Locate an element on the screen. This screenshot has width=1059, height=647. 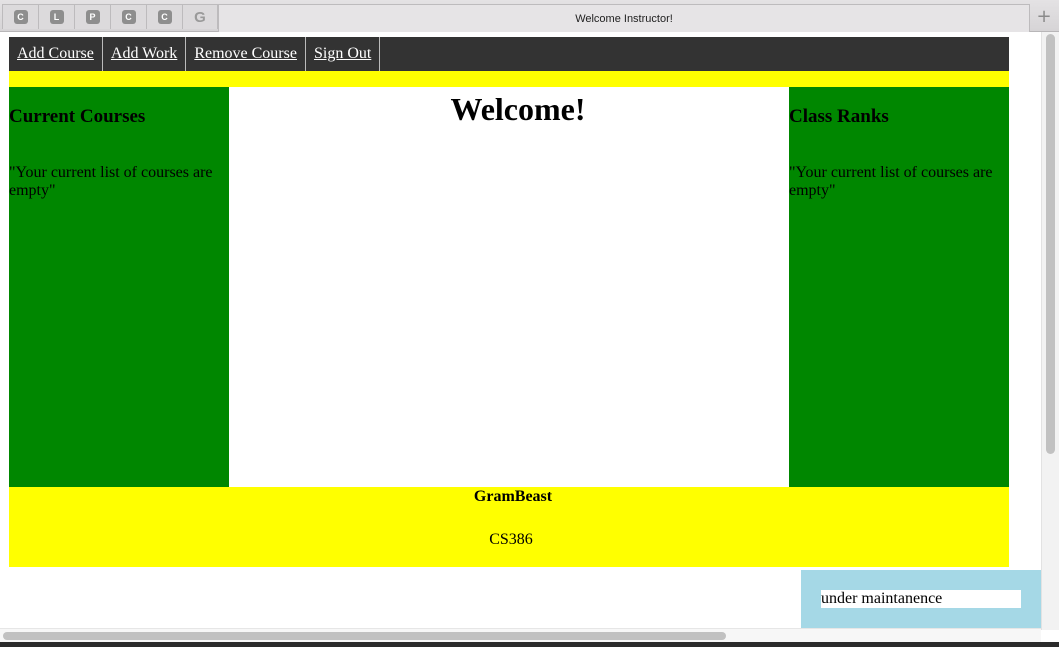
active-tab-title: Welcome Instructor! is located at coordinates (624, 18).